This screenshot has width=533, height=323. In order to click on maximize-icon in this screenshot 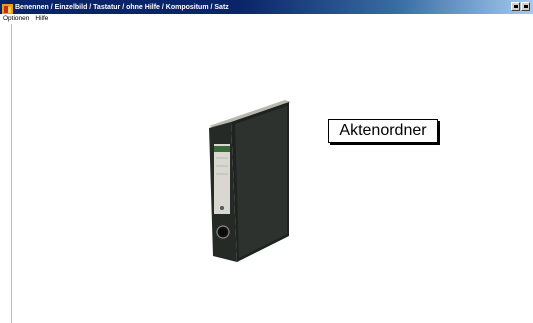, I will do `click(526, 6)`.